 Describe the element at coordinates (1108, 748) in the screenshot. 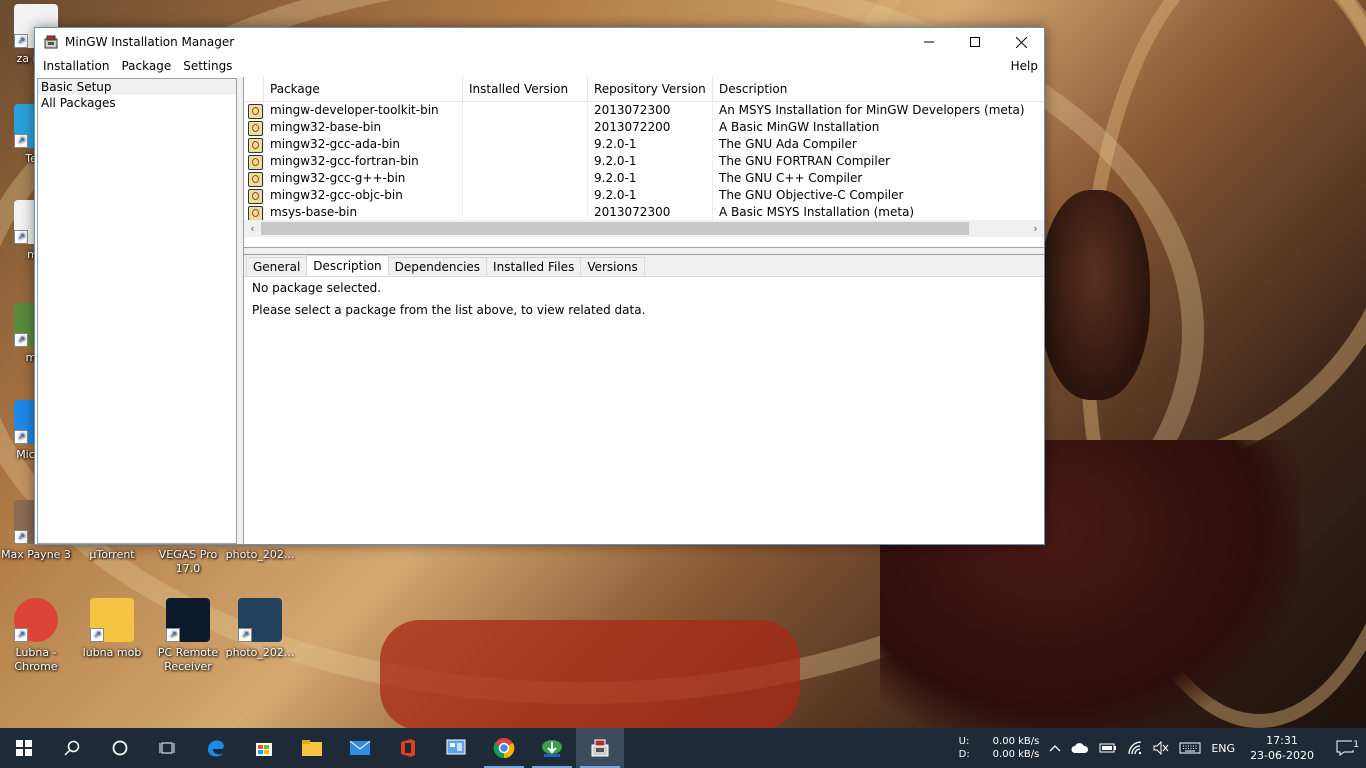

I see `battery-tray` at that location.